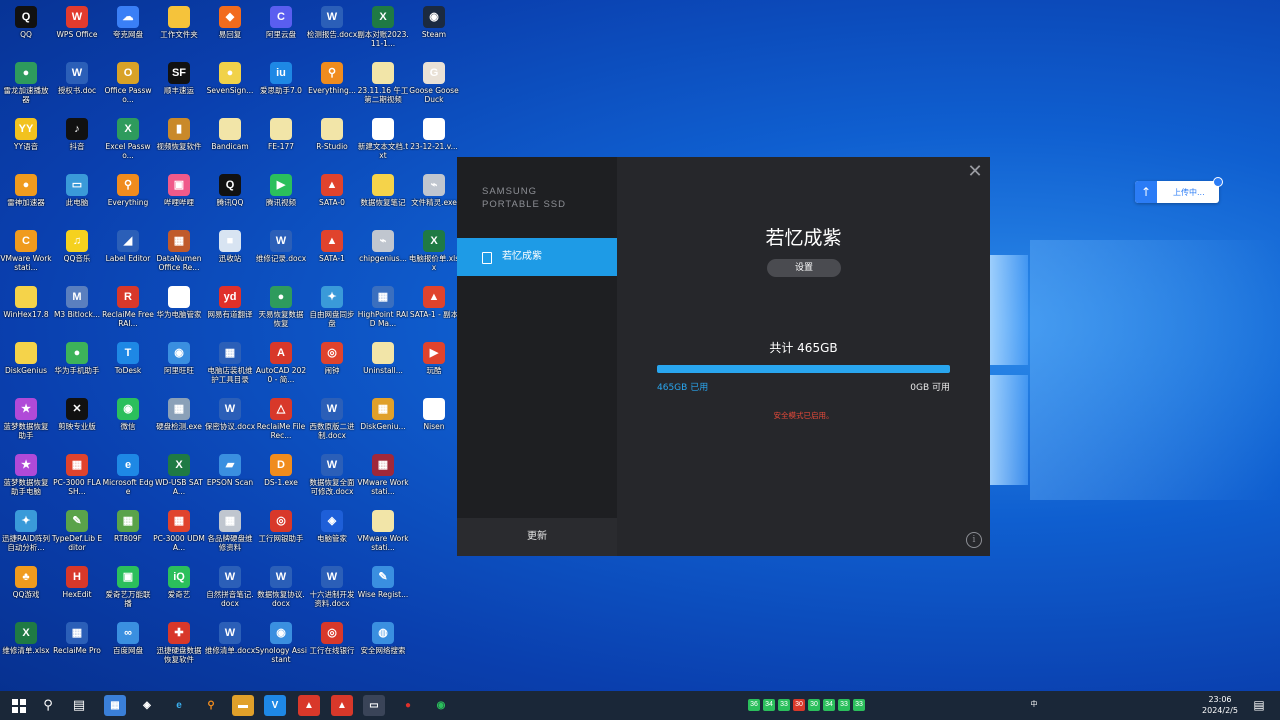  Describe the element at coordinates (77, 87) in the screenshot. I see `desktop-icon: W 授权书.doc` at that location.